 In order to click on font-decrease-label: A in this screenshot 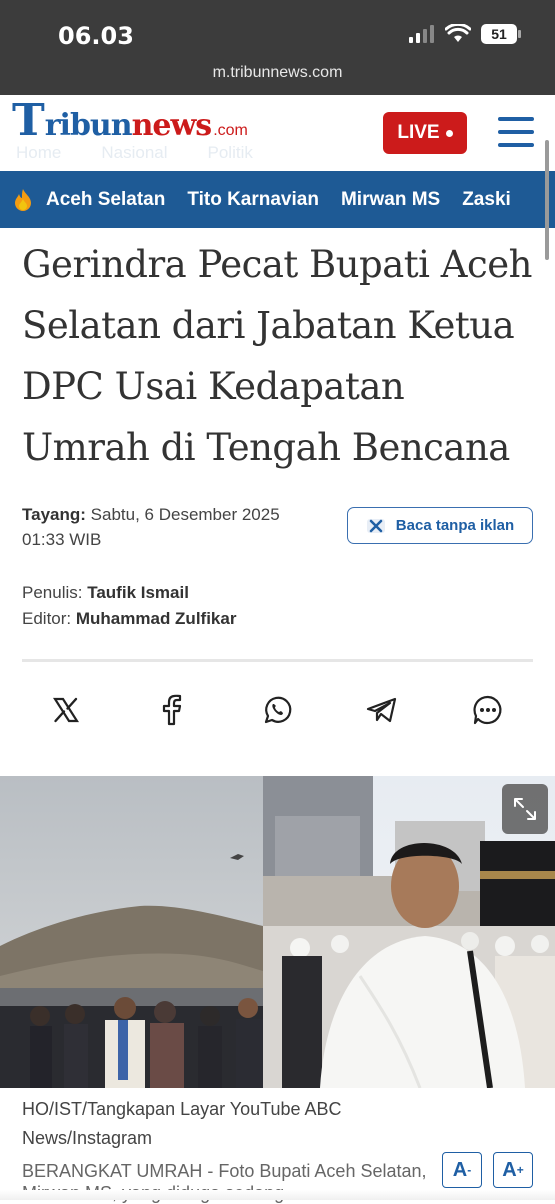, I will do `click(460, 1169)`.